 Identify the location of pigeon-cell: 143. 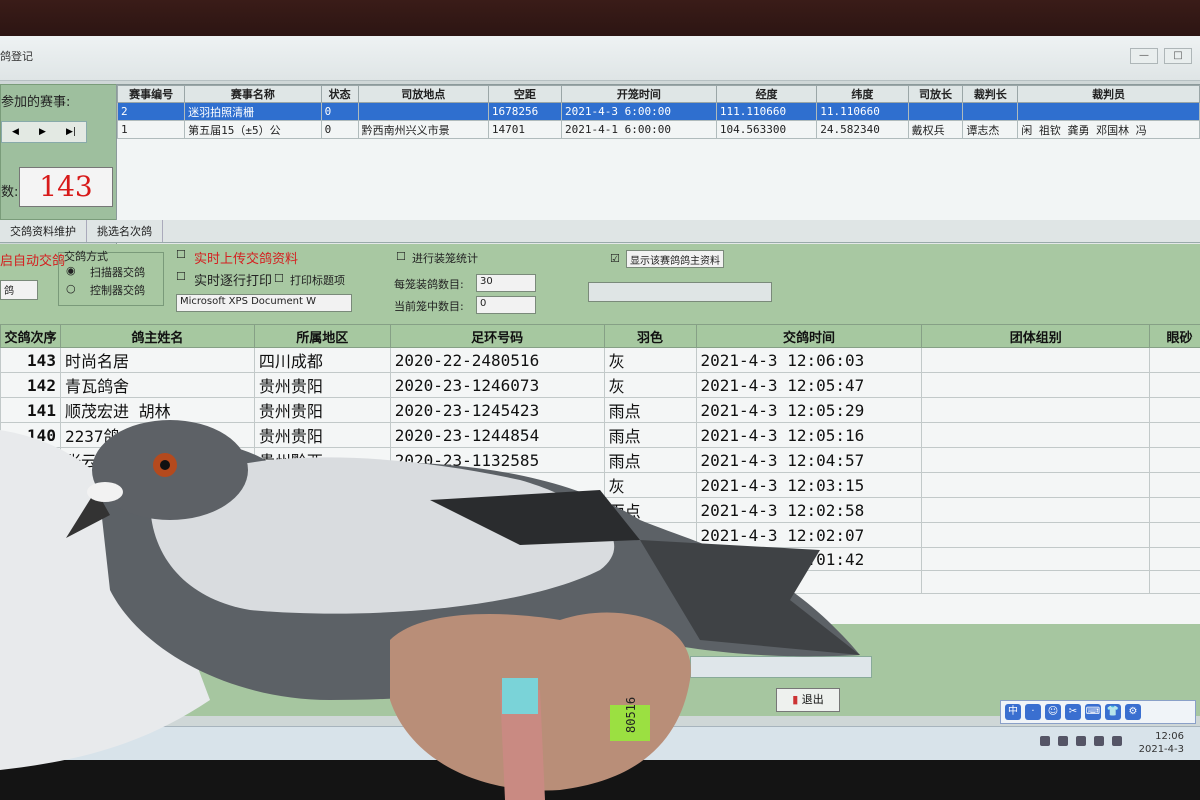
(30, 360).